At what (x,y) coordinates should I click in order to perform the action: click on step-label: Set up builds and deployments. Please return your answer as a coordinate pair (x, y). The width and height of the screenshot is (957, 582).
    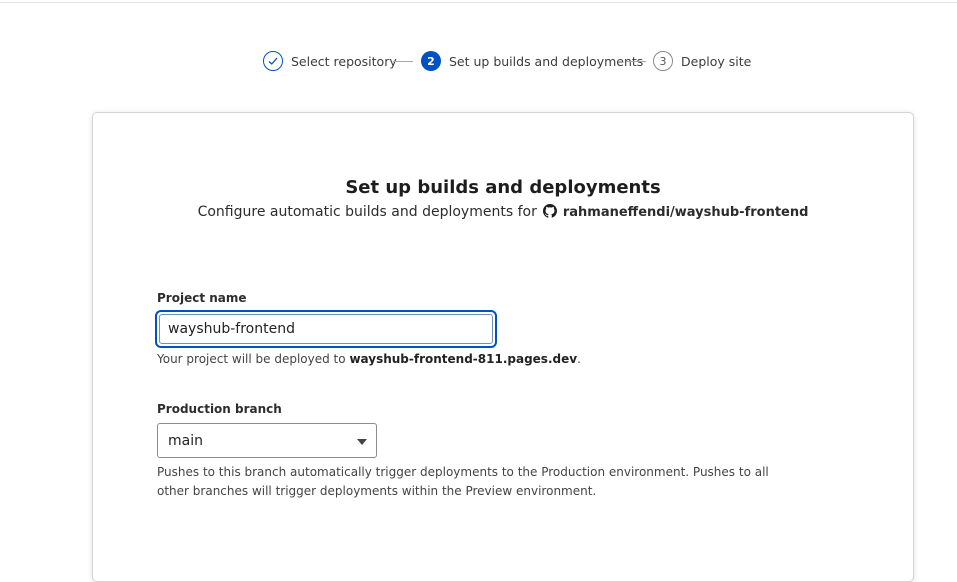
    Looking at the image, I should click on (546, 61).